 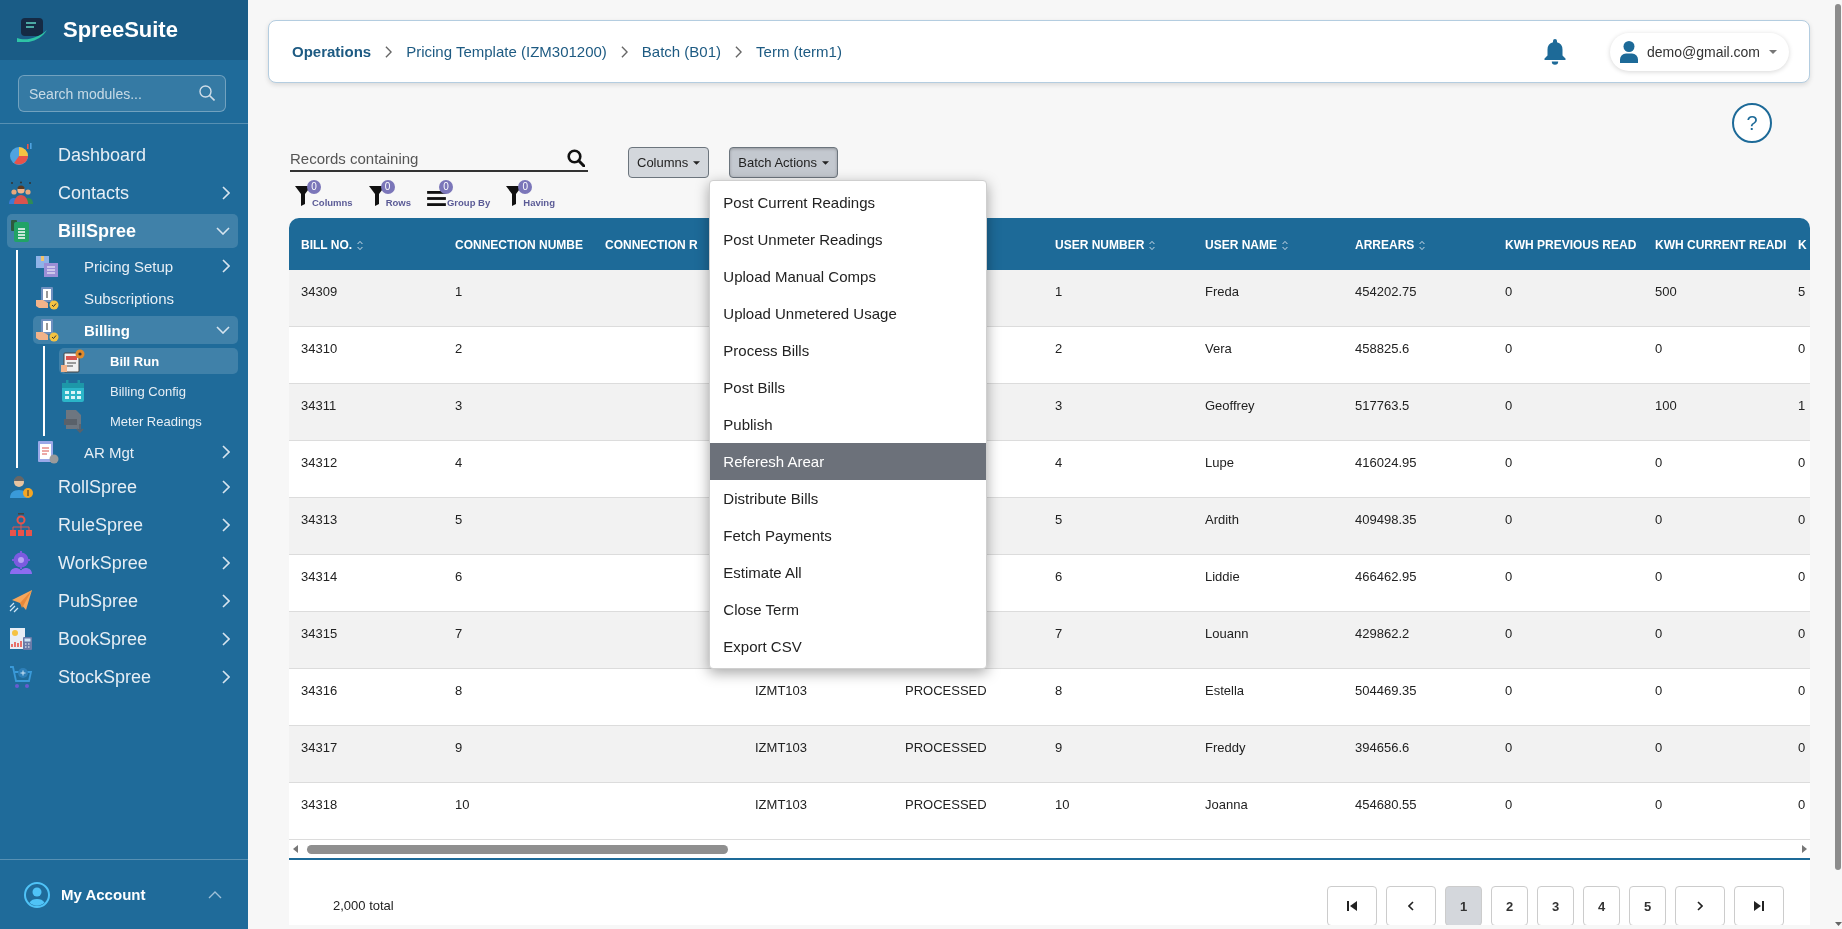 I want to click on menu-item: Post Unmeter Readings, so click(x=848, y=239).